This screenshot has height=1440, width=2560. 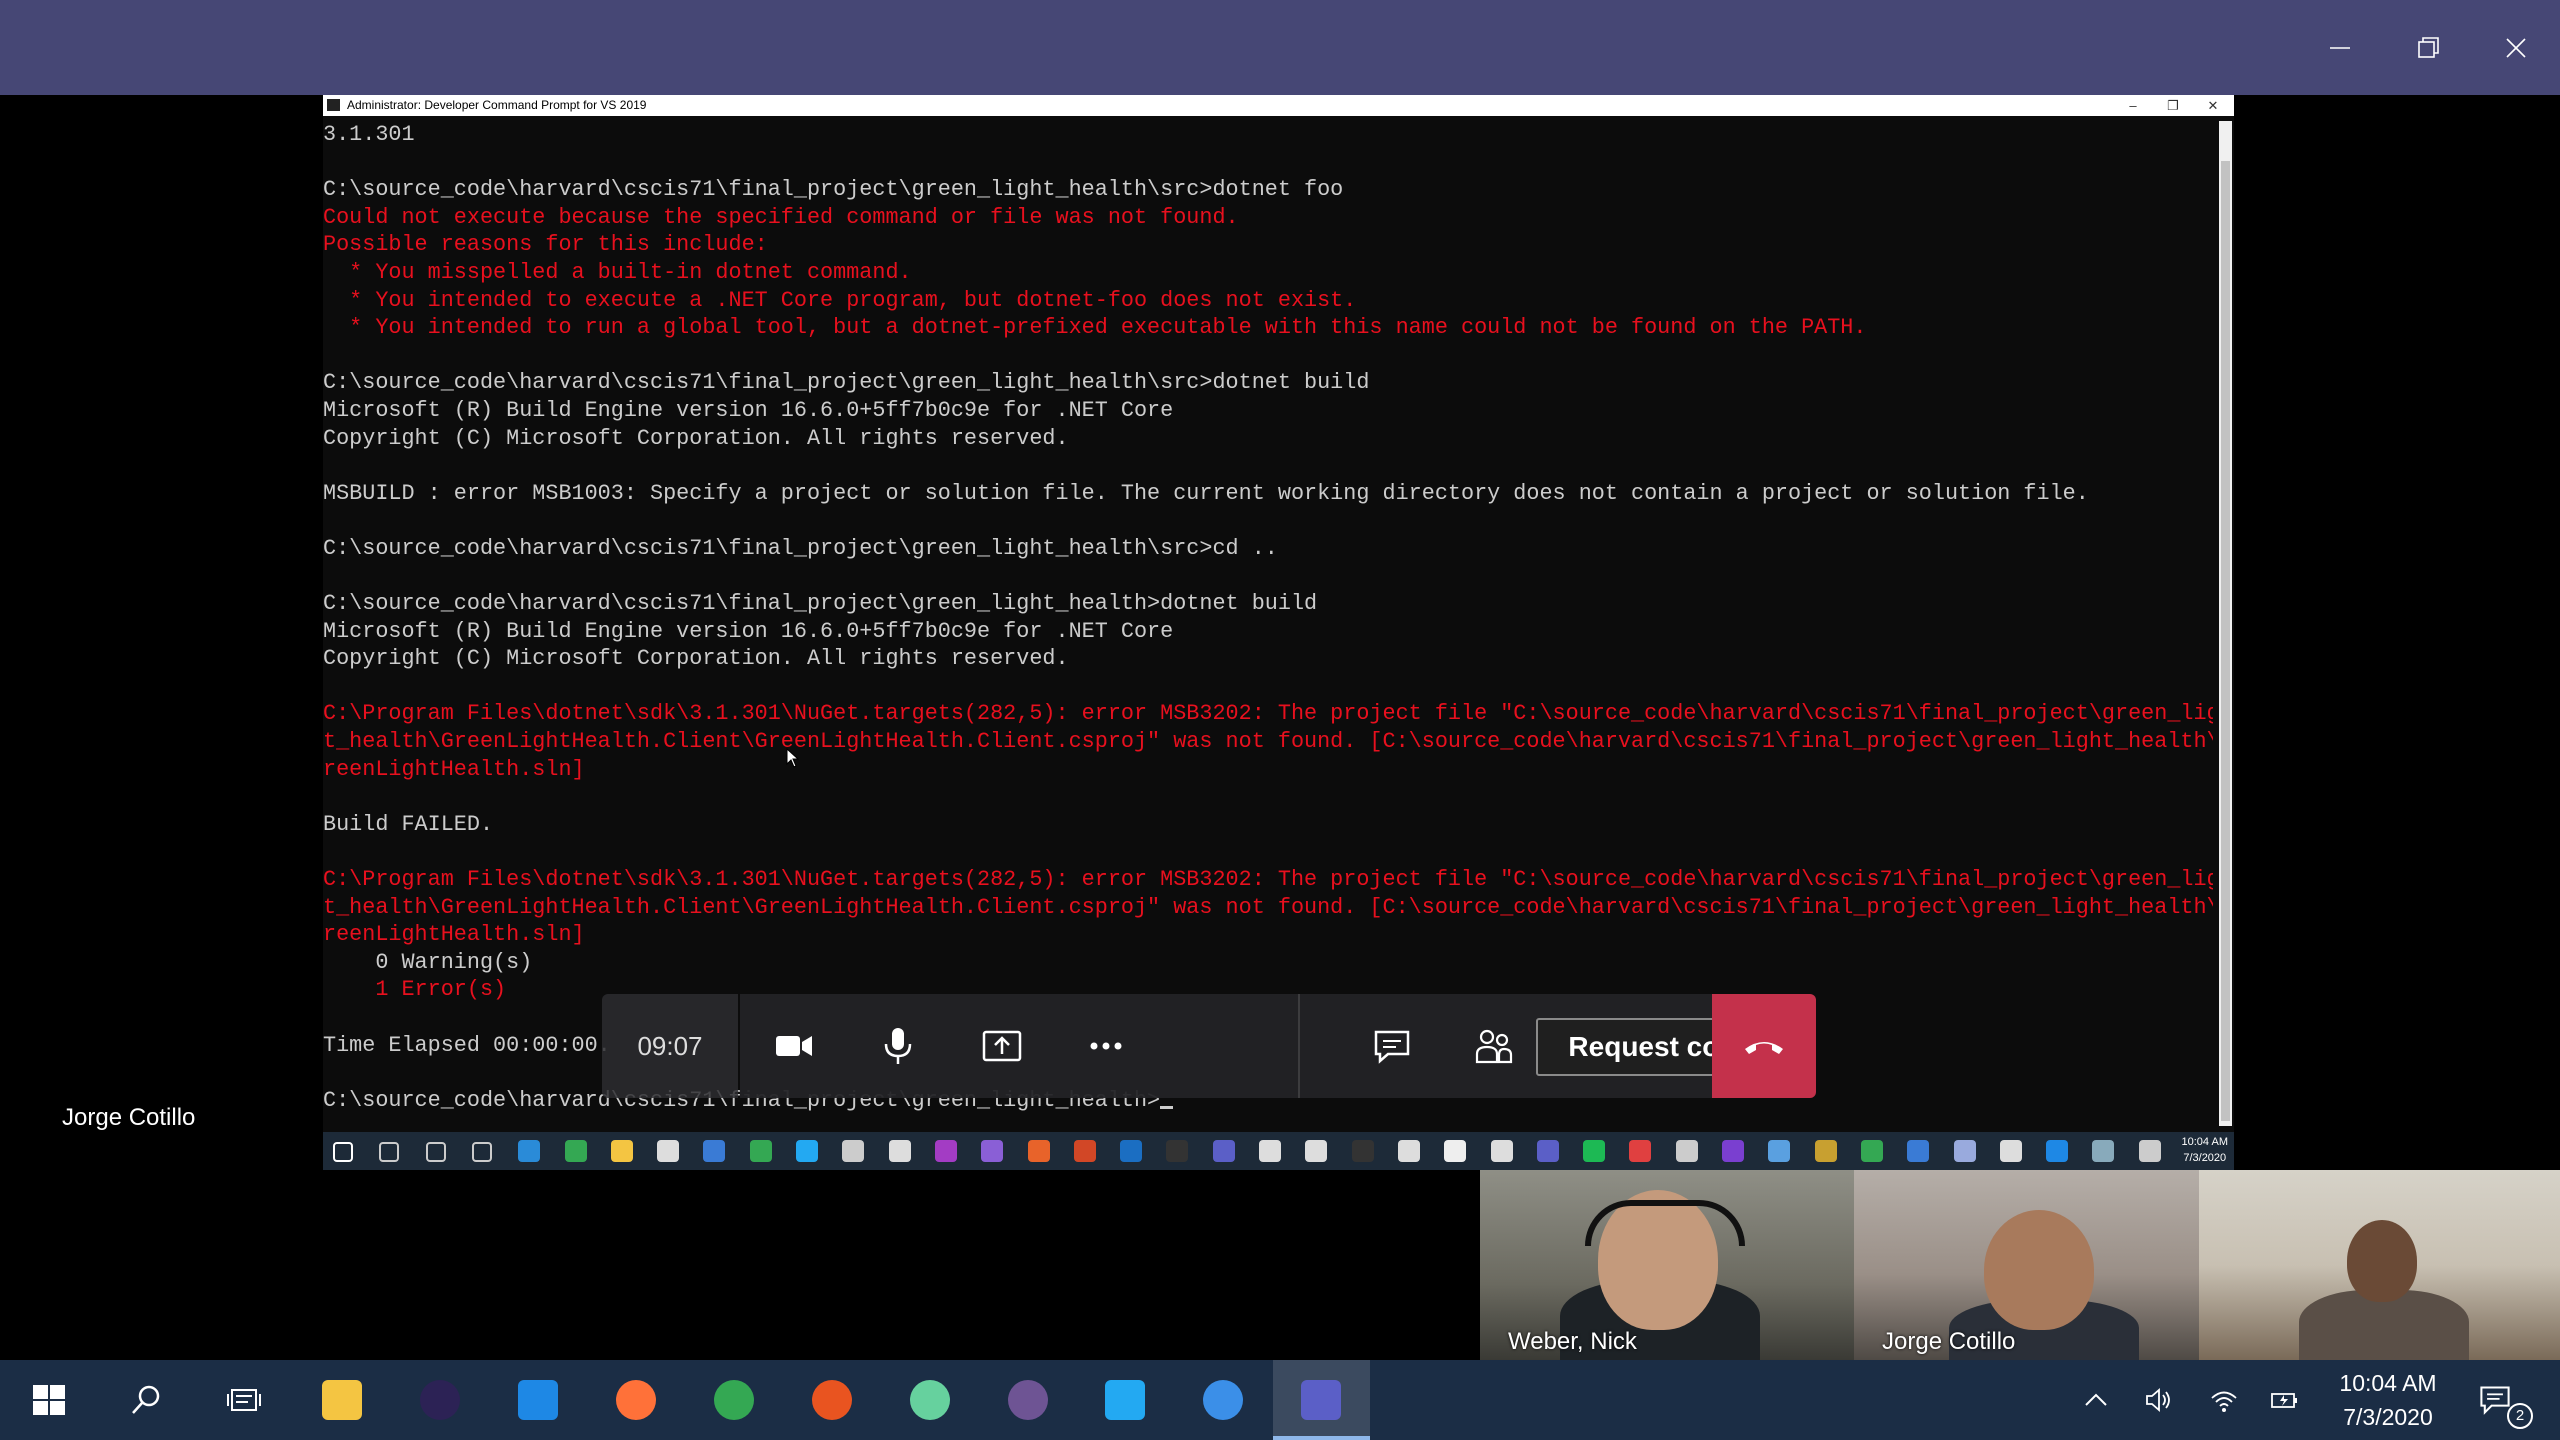 What do you see at coordinates (2205, 1158) in the screenshot?
I see `remote-clock-date: 7/3/2020` at bounding box center [2205, 1158].